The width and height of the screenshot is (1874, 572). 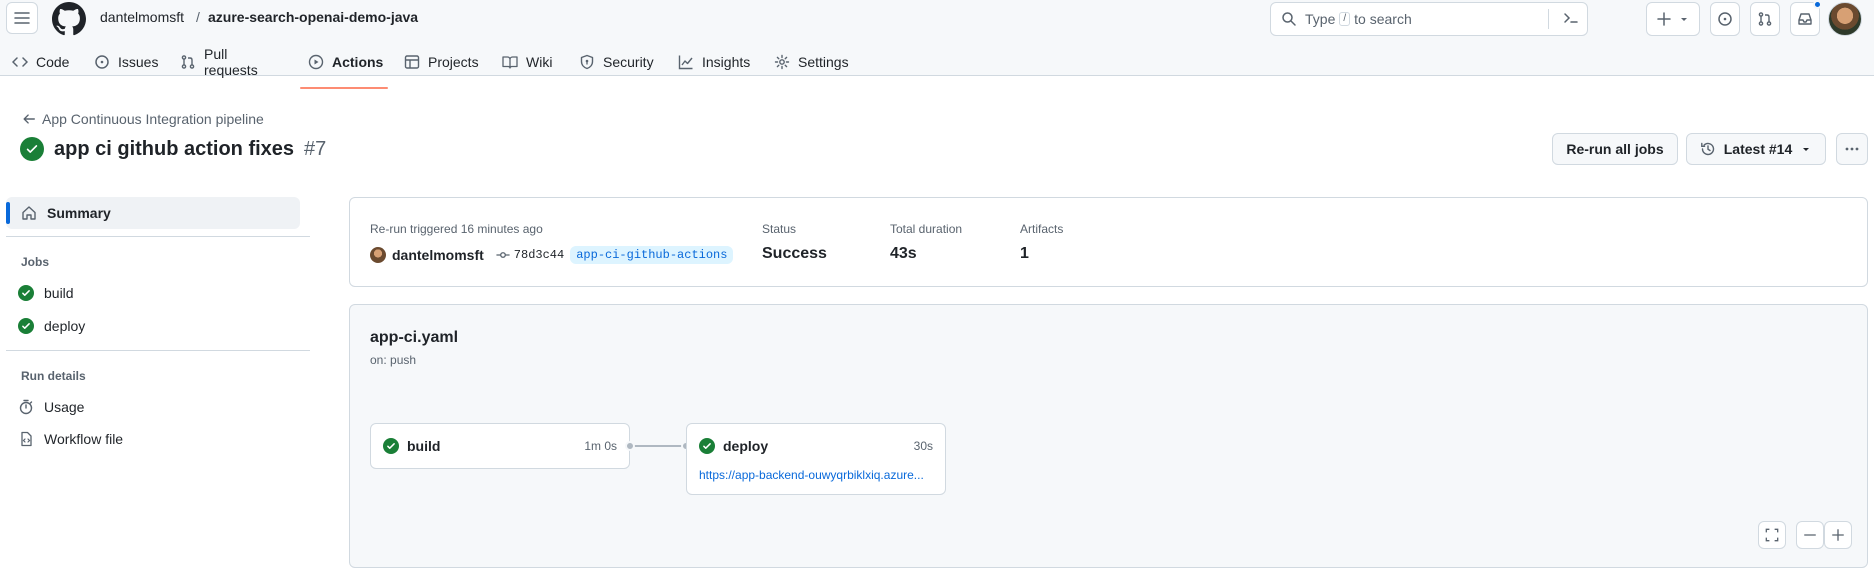 I want to click on sidebar-item-label: Workflow file, so click(x=84, y=439).